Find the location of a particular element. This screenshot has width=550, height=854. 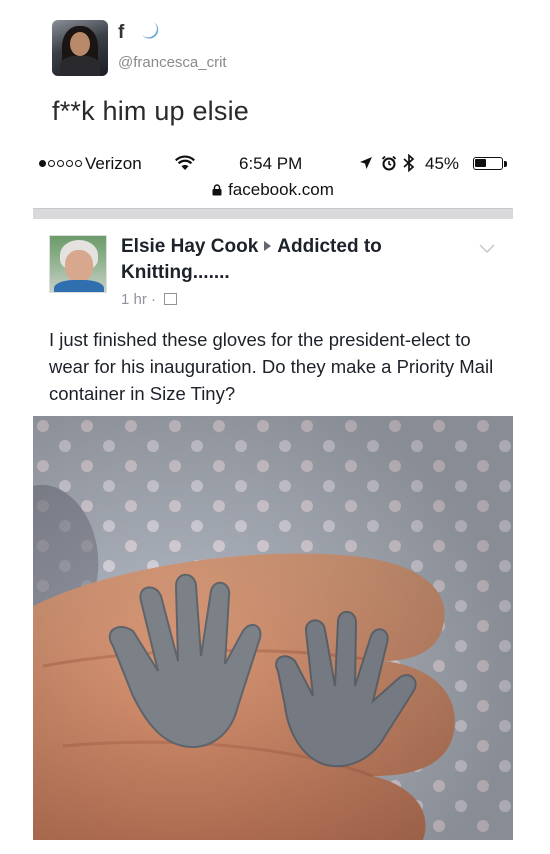

tweet-handle: @francesca_crit is located at coordinates (172, 62).